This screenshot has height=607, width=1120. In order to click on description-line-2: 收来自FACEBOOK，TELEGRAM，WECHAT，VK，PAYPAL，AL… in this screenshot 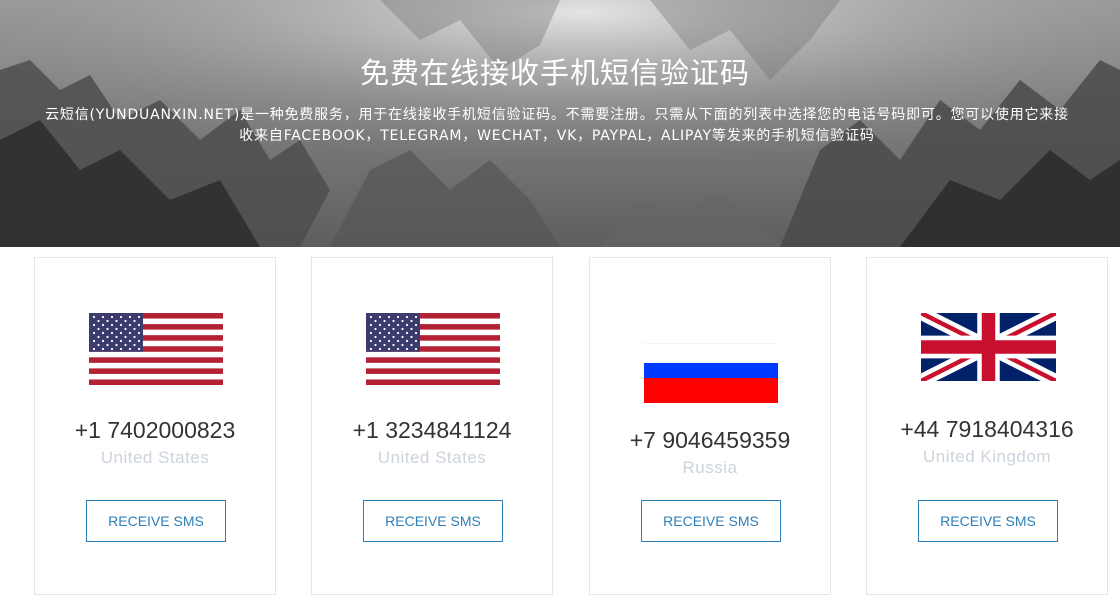, I will do `click(557, 136)`.